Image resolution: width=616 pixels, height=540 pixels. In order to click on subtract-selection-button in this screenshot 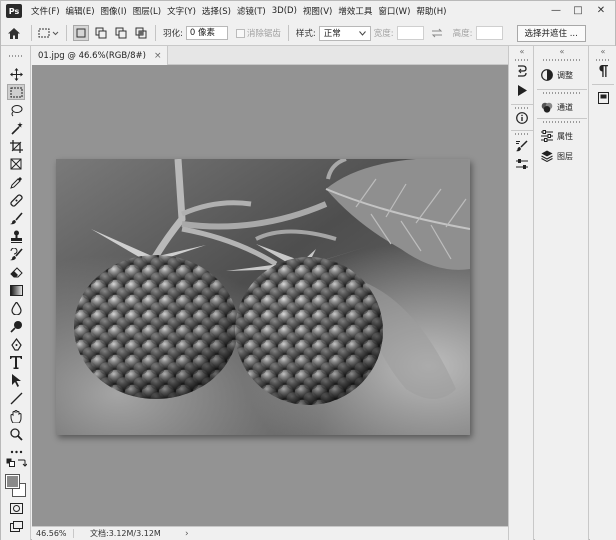, I will do `click(121, 33)`.